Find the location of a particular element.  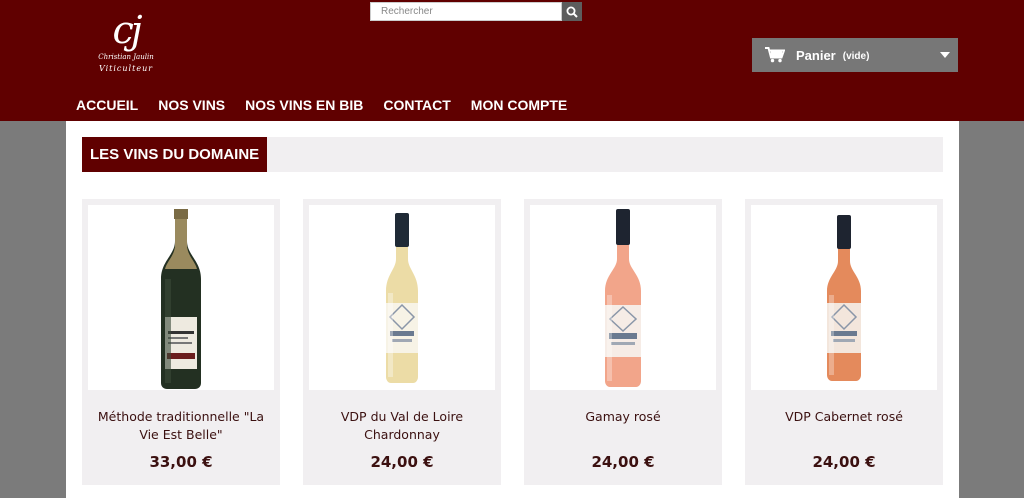

search-button is located at coordinates (572, 11).